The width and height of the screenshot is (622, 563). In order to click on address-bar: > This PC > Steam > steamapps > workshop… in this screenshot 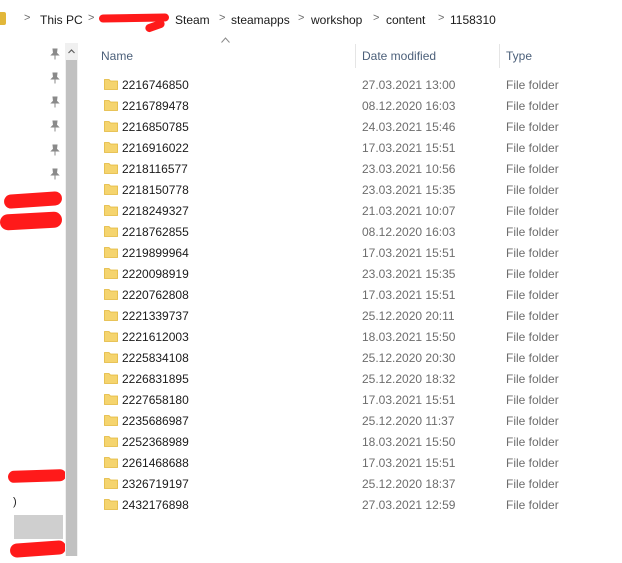, I will do `click(311, 20)`.